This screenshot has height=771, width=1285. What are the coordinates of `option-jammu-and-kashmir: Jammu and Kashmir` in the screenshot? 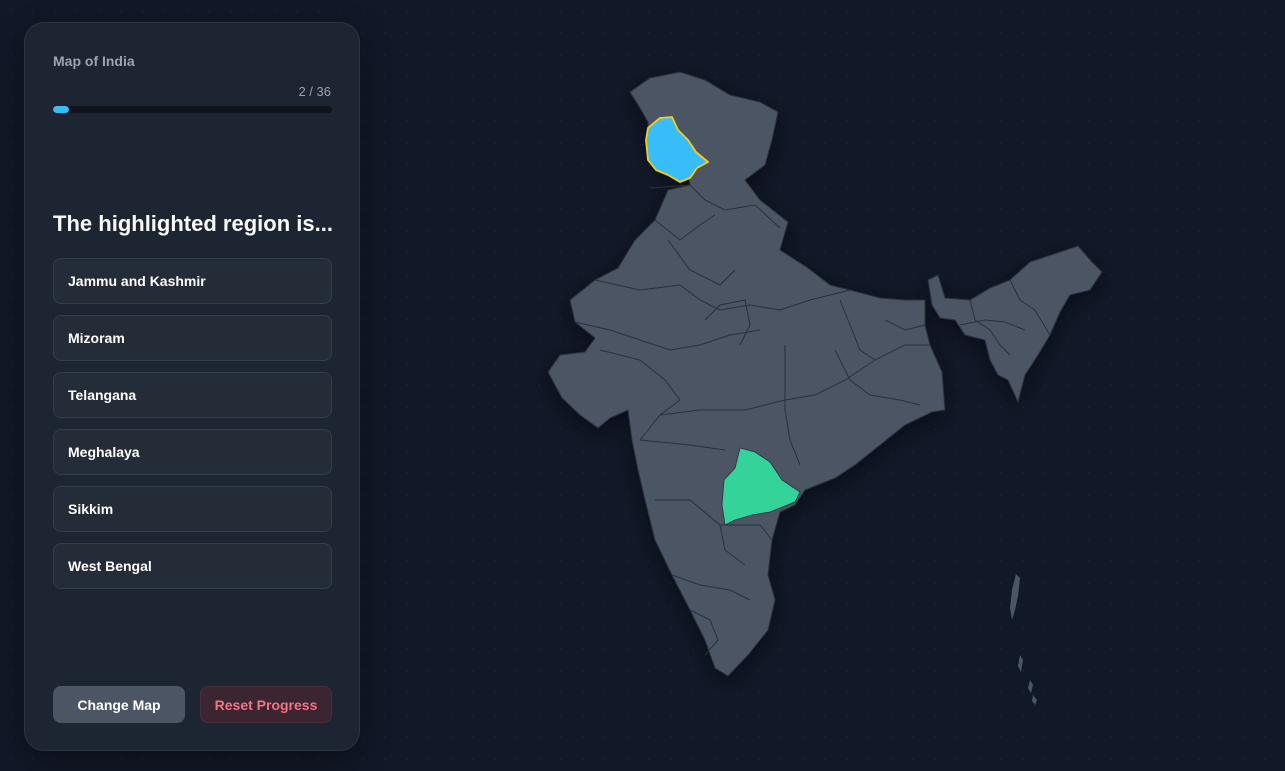 It's located at (192, 281).